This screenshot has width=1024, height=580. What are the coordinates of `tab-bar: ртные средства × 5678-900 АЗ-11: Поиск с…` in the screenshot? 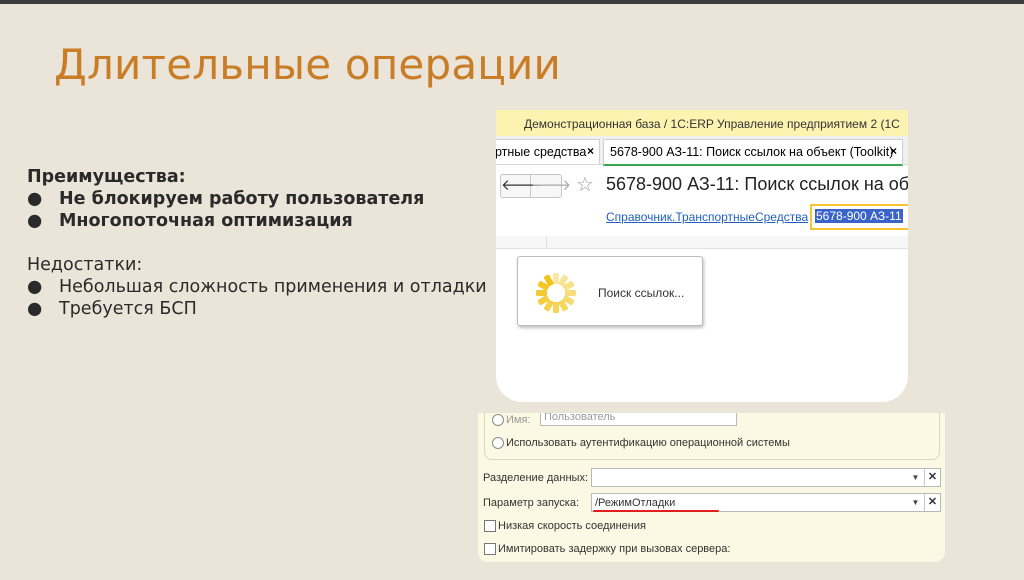 It's located at (702, 151).